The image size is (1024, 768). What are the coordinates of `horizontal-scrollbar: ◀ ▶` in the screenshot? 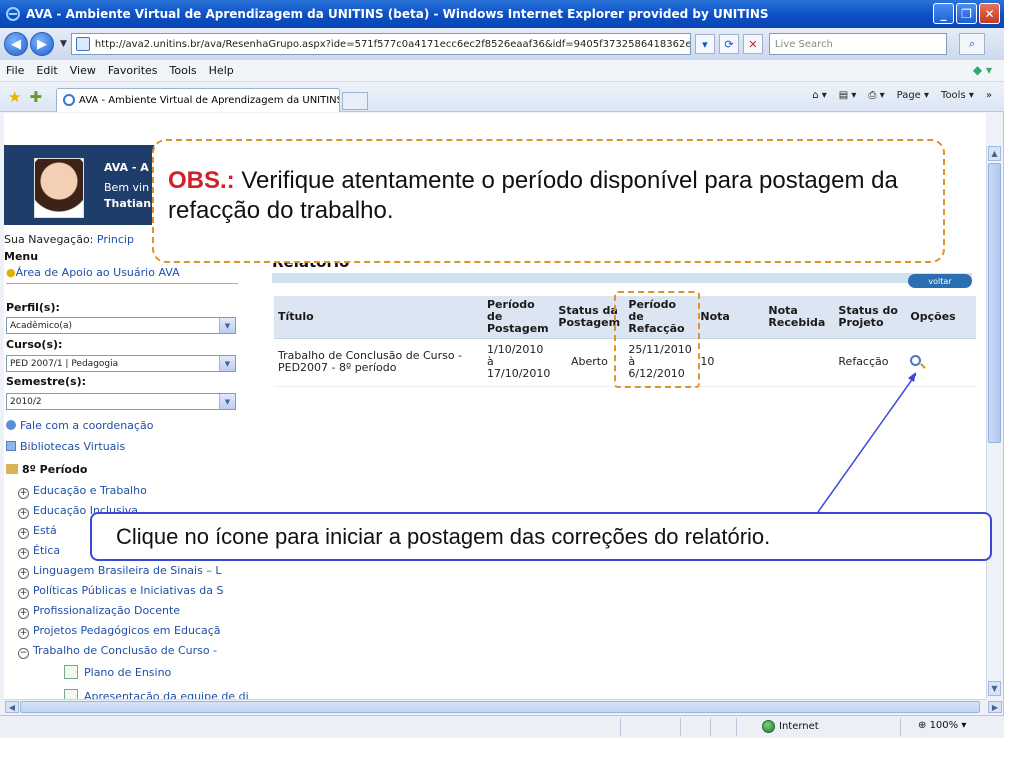 It's located at (503, 706).